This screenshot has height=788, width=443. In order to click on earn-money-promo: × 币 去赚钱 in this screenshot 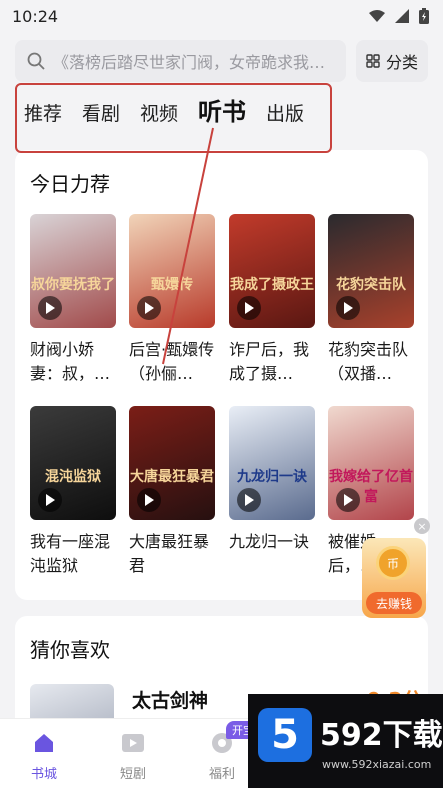, I will do `click(396, 569)`.